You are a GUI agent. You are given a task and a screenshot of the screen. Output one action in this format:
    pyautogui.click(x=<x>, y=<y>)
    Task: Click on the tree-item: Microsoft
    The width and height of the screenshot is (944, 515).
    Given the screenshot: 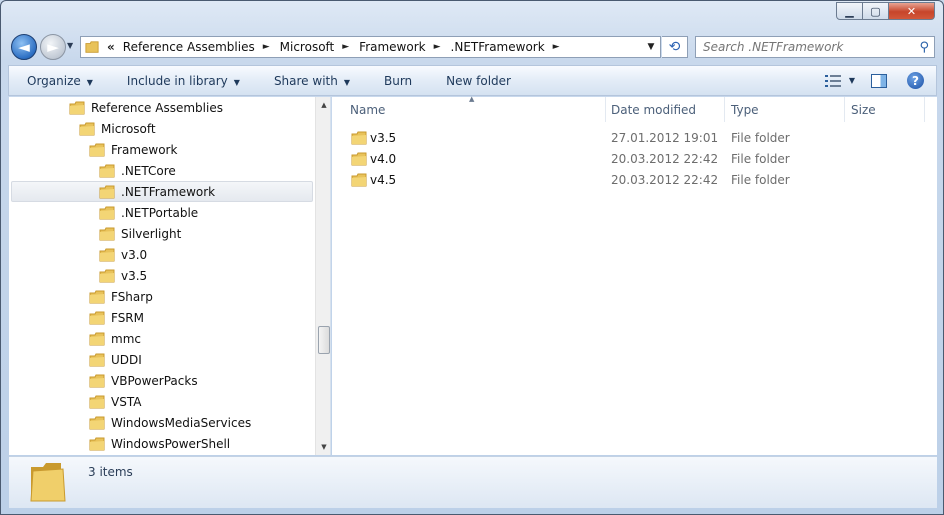 What is the action you would take?
    pyautogui.click(x=117, y=128)
    